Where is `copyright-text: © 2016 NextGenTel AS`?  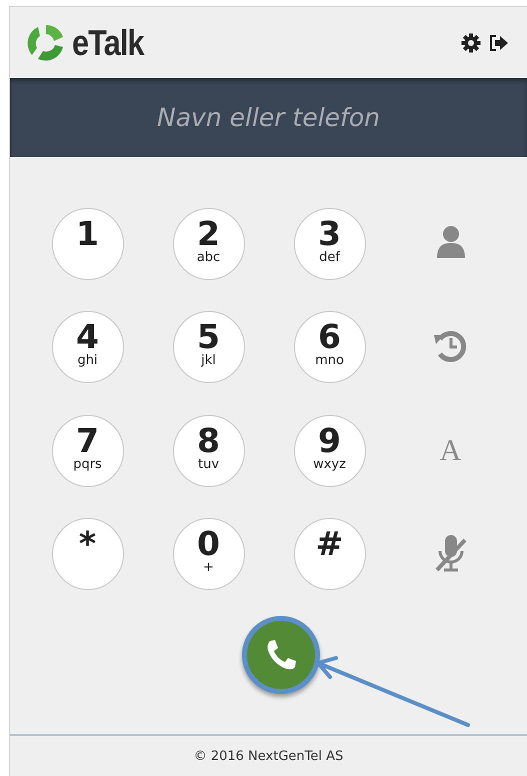 copyright-text: © 2016 NextGenTel AS is located at coordinates (269, 756).